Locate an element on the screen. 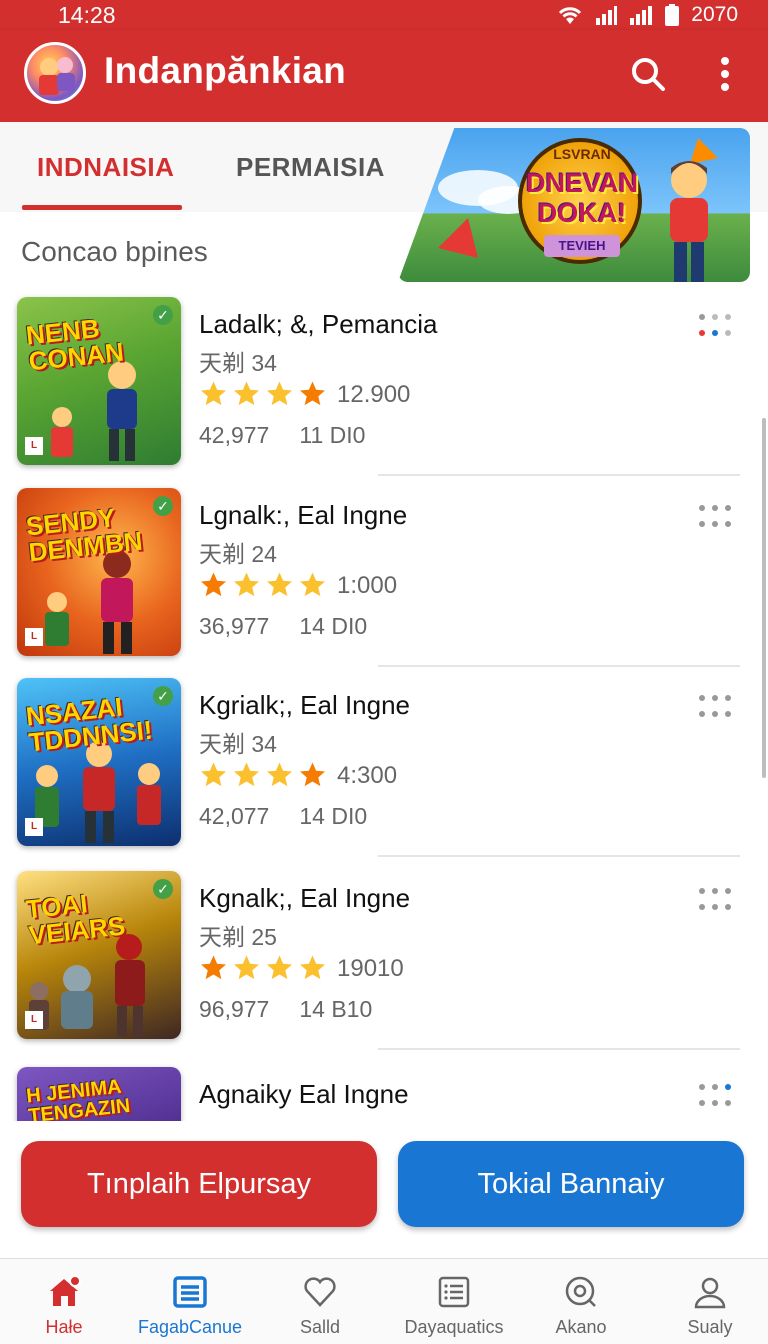 The width and height of the screenshot is (768, 1344). app-bar: Indanpănkian is located at coordinates (384, 76).